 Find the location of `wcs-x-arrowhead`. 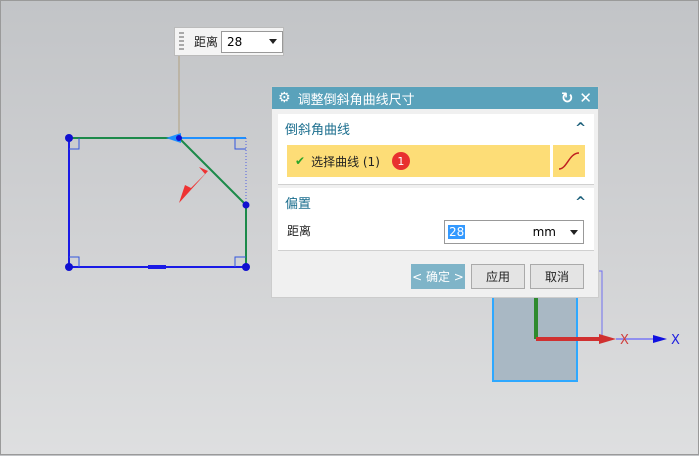

wcs-x-arrowhead is located at coordinates (660, 339).